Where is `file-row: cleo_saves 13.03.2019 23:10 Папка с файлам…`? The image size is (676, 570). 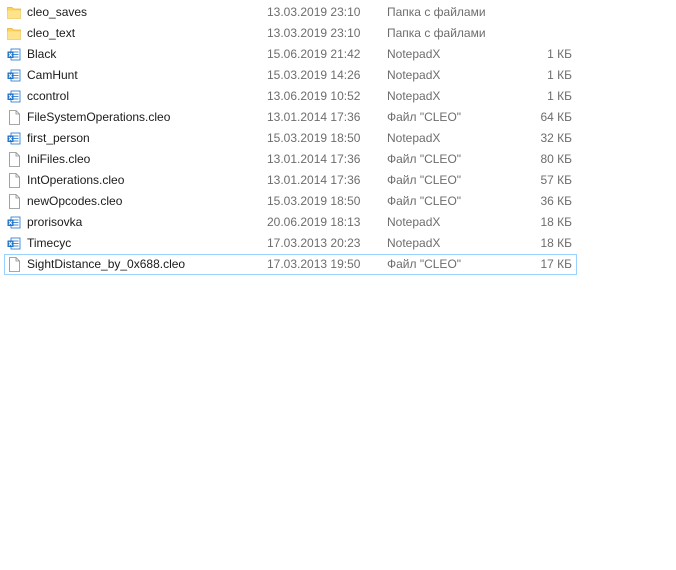 file-row: cleo_saves 13.03.2019 23:10 Папка с файлам… is located at coordinates (338, 12).